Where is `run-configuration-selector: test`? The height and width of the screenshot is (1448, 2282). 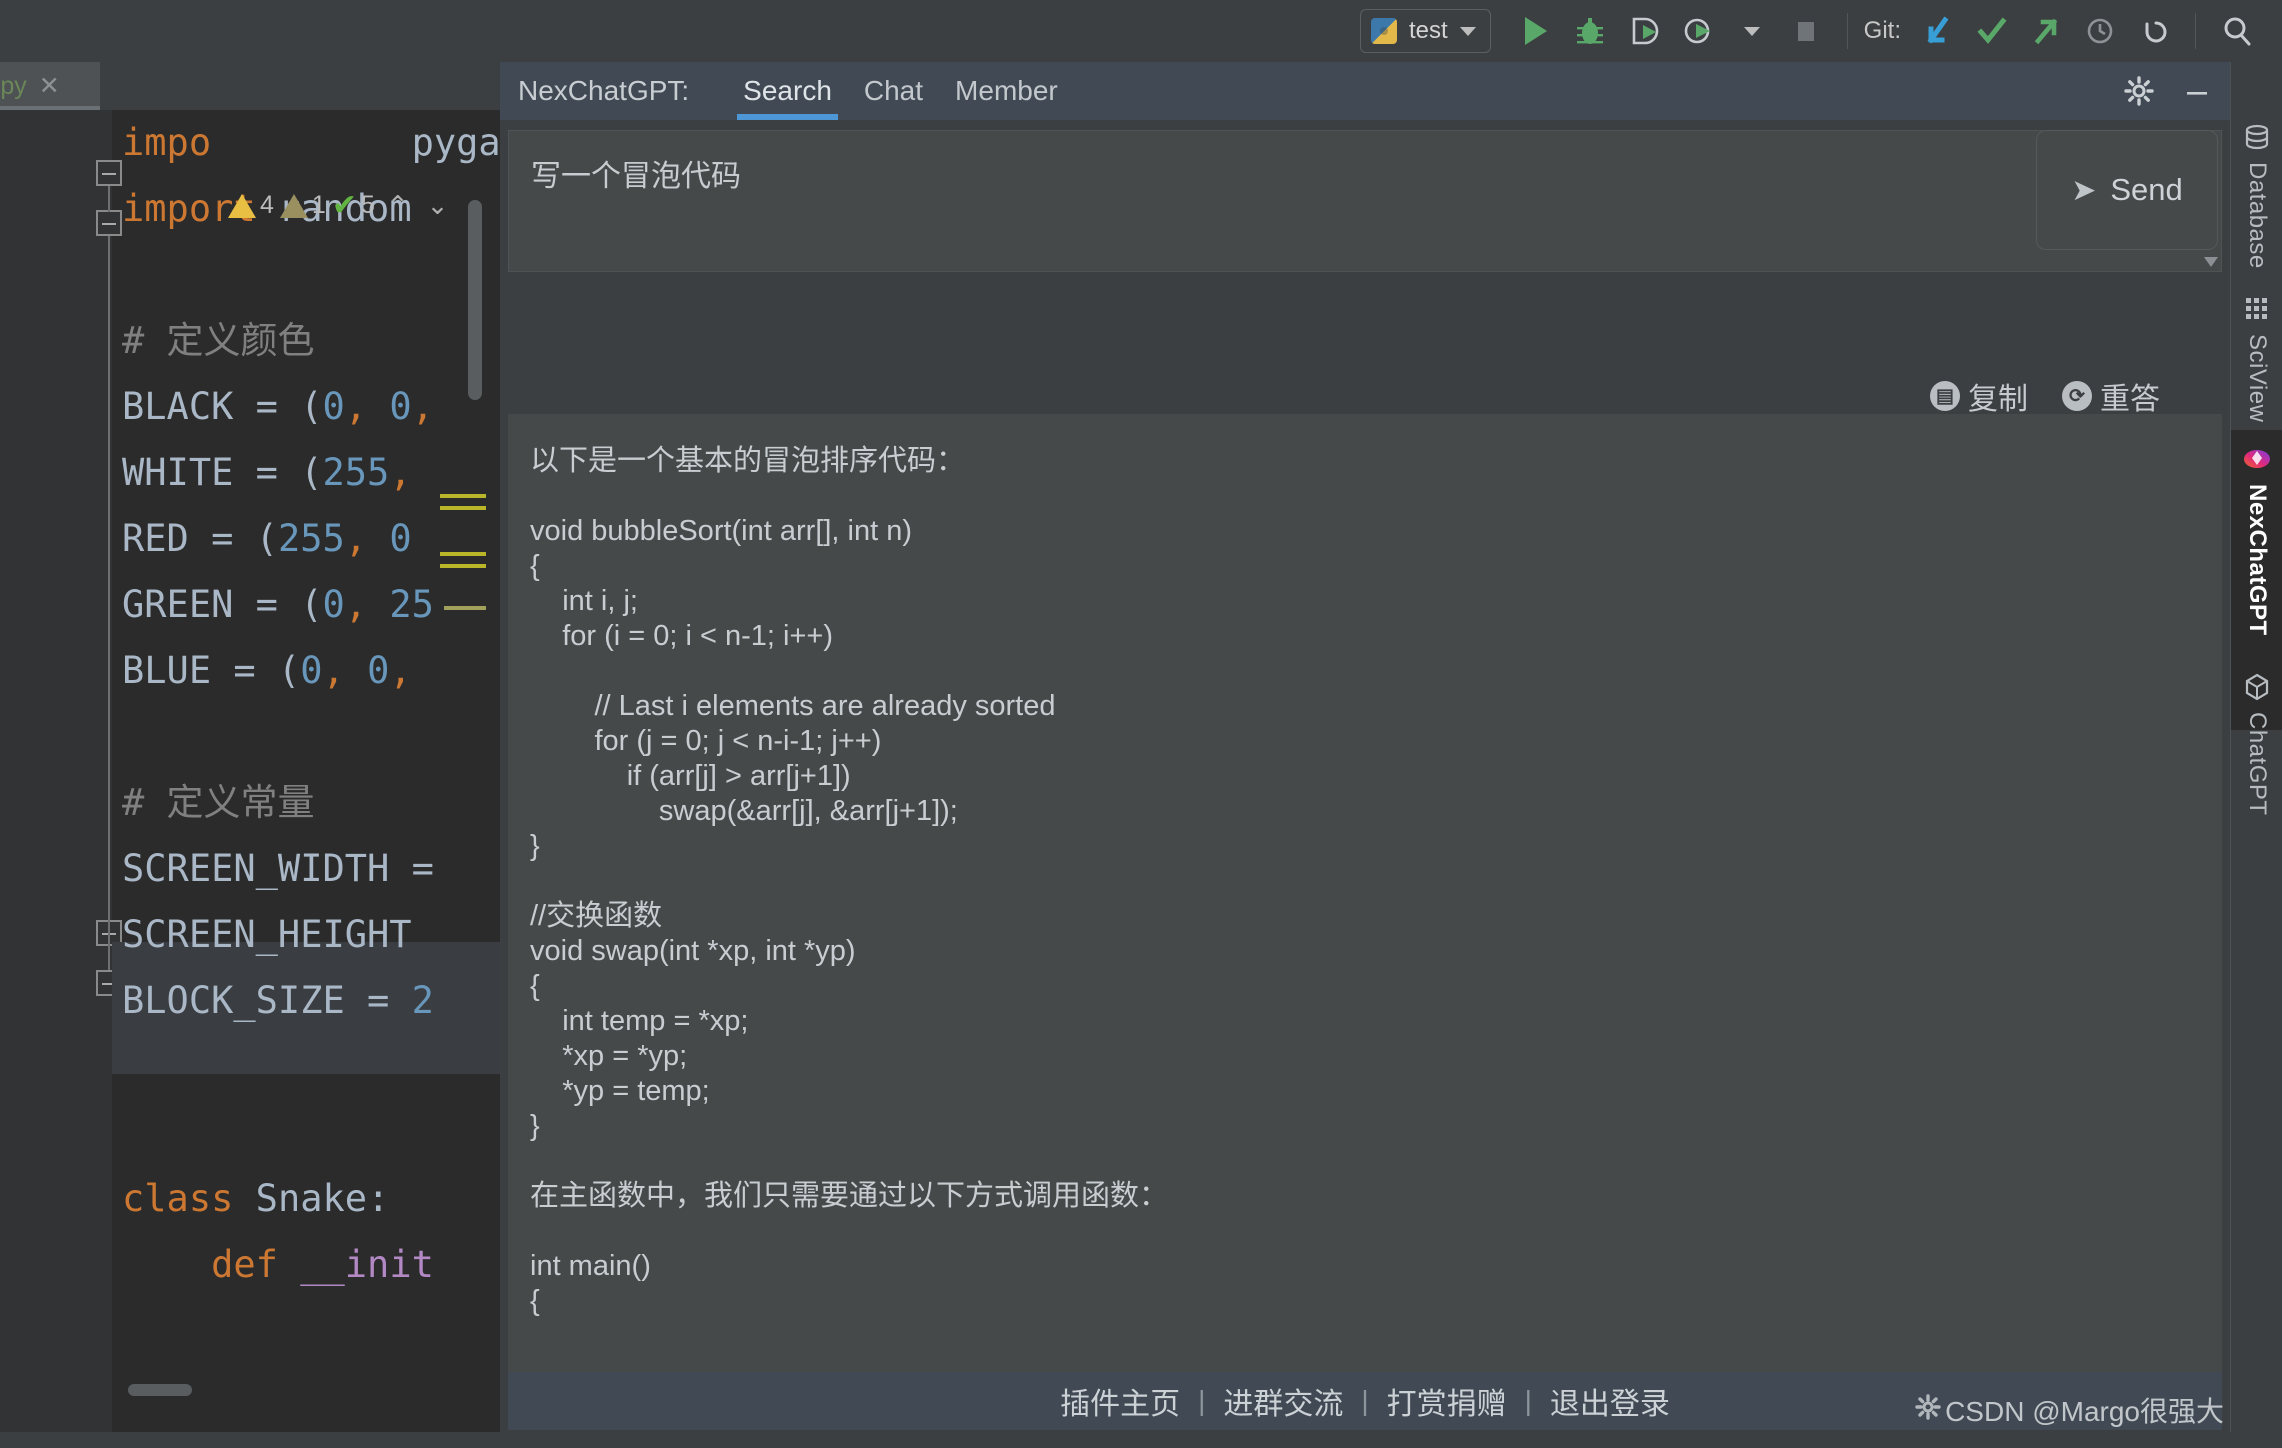 run-configuration-selector: test is located at coordinates (1425, 31).